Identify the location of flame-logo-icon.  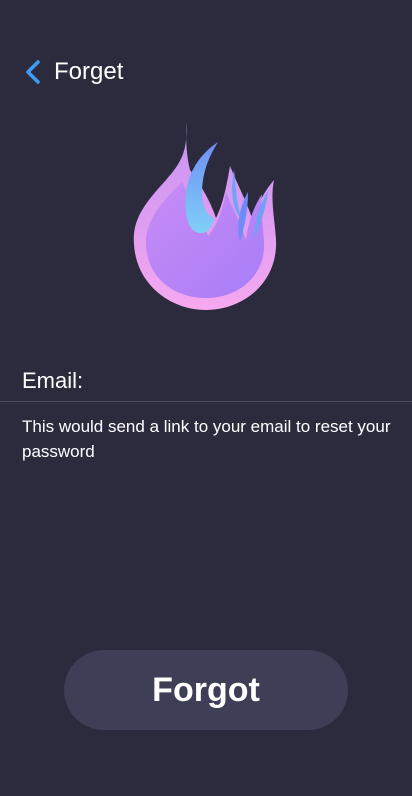
(206, 217).